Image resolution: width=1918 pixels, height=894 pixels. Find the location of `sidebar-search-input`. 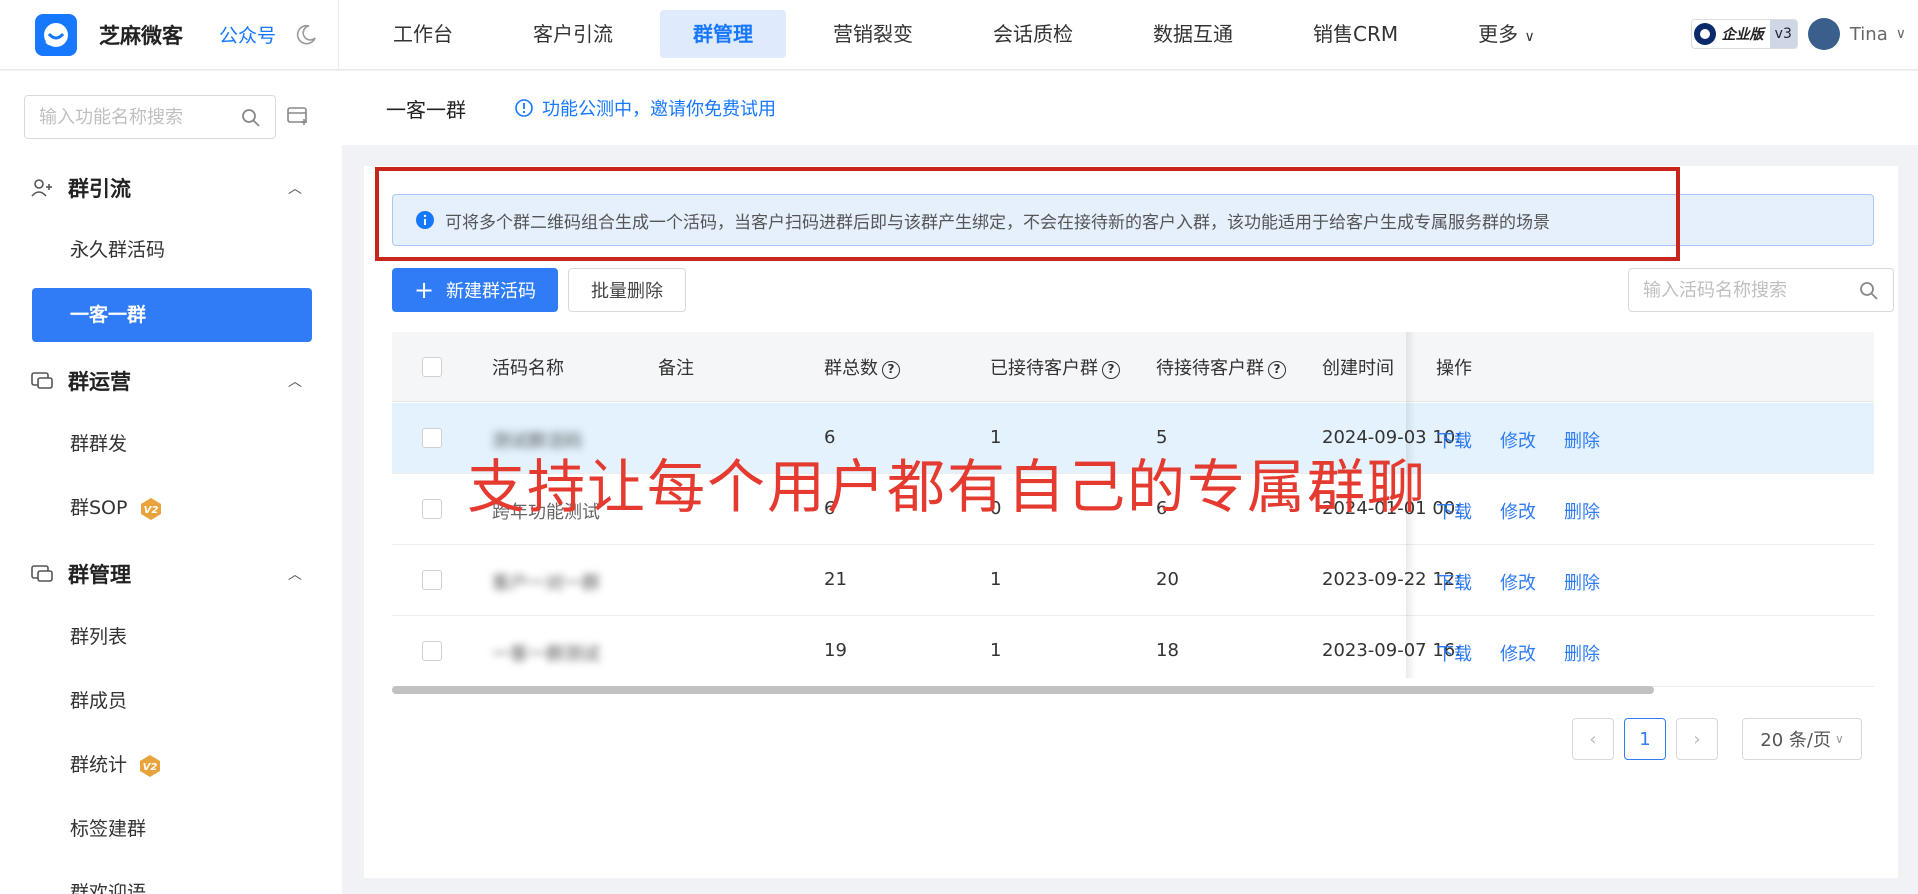

sidebar-search-input is located at coordinates (134, 117).